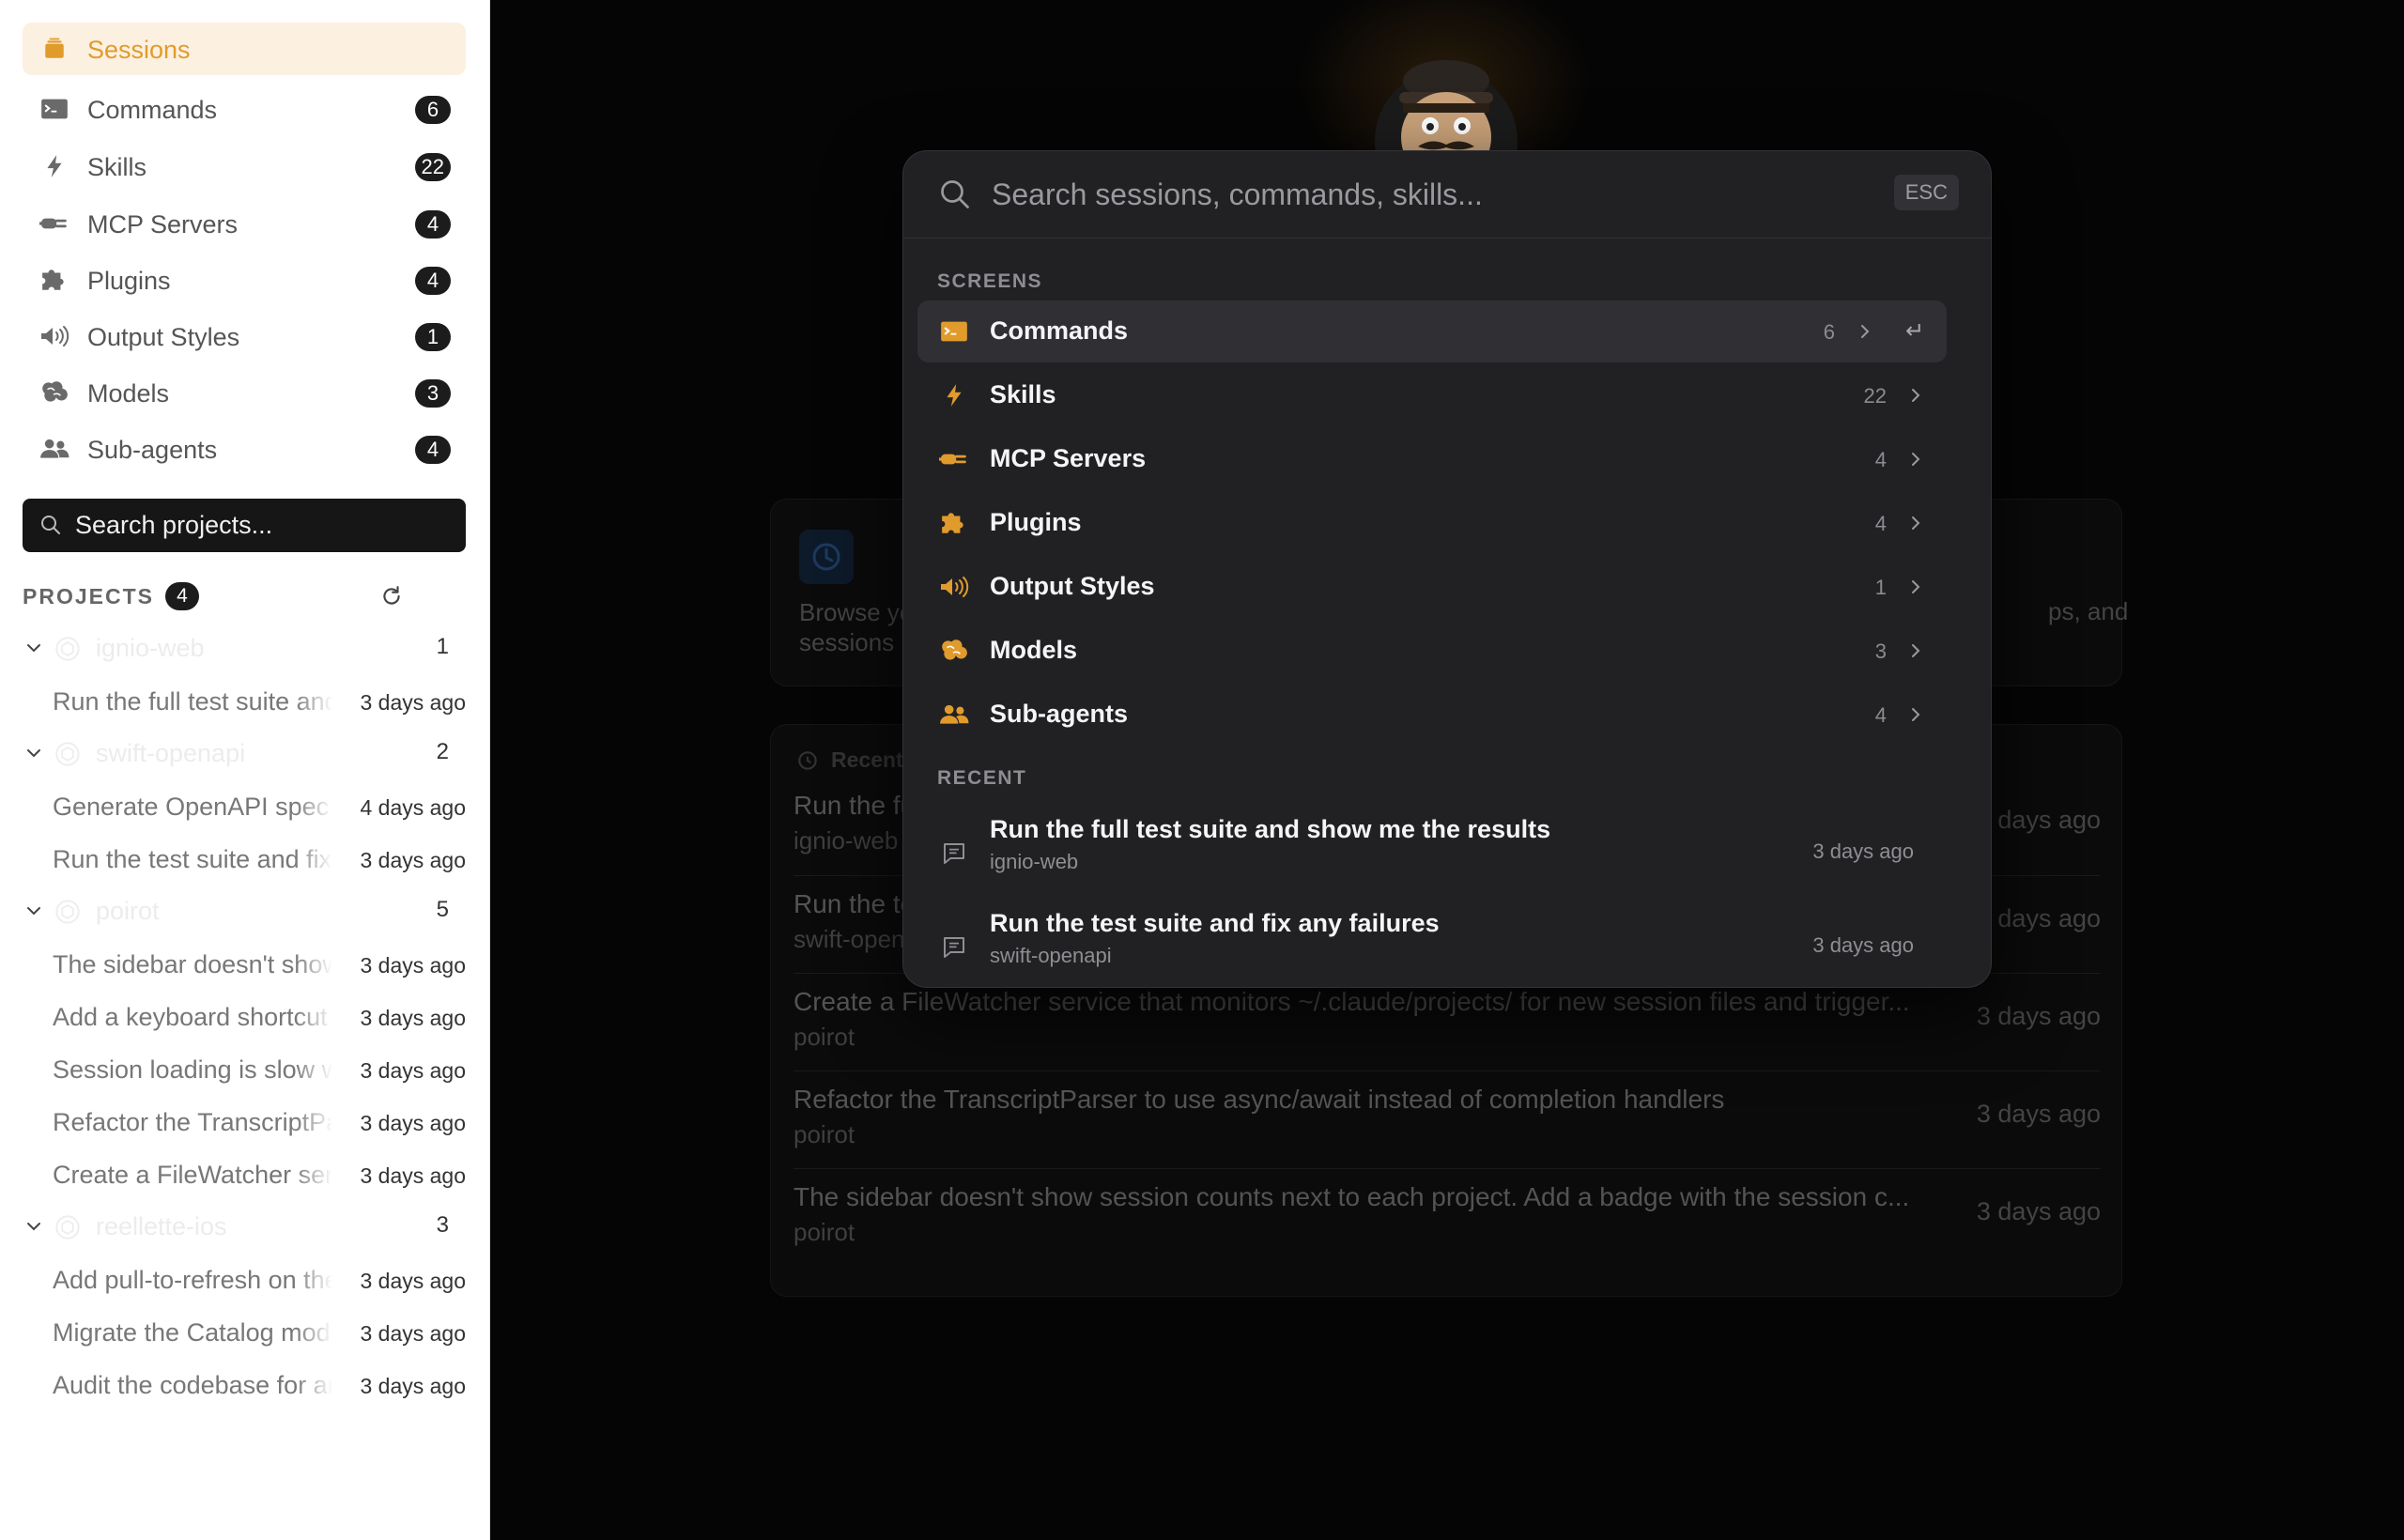 Image resolution: width=2404 pixels, height=1540 pixels. What do you see at coordinates (807, 760) in the screenshot?
I see `history-icon` at bounding box center [807, 760].